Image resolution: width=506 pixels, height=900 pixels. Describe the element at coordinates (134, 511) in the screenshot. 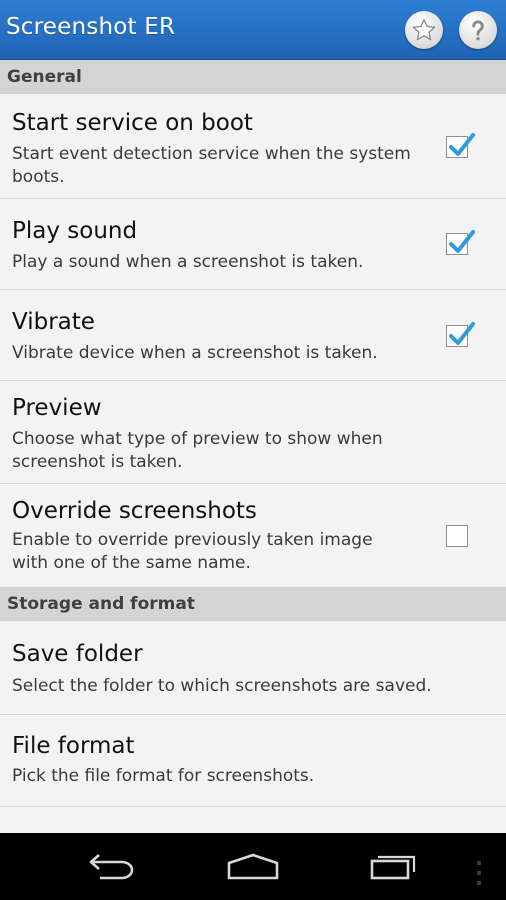

I see `pref-title: Override screenshots` at that location.